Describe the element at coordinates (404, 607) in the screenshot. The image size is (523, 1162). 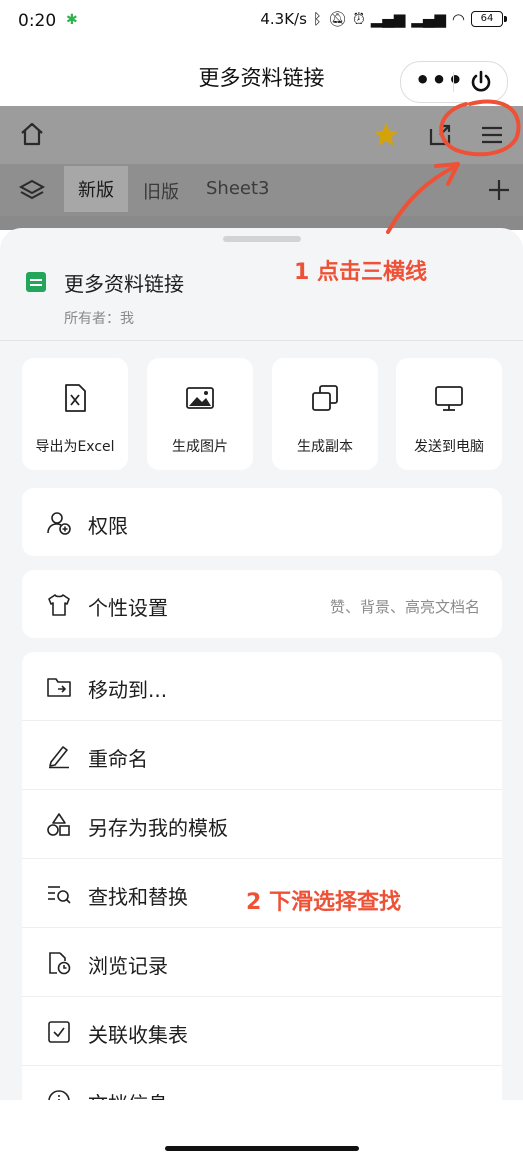
I see `personalize-hint: 赞、背景、高亮文档名` at that location.